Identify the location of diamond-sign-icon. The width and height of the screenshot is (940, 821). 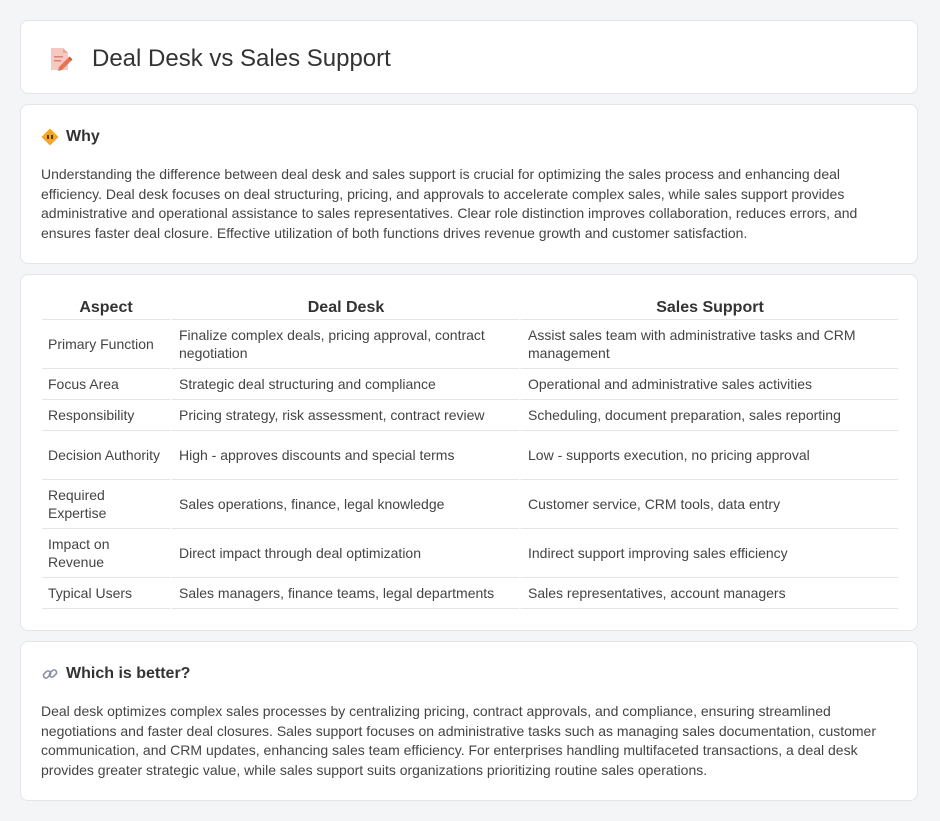
(50, 137).